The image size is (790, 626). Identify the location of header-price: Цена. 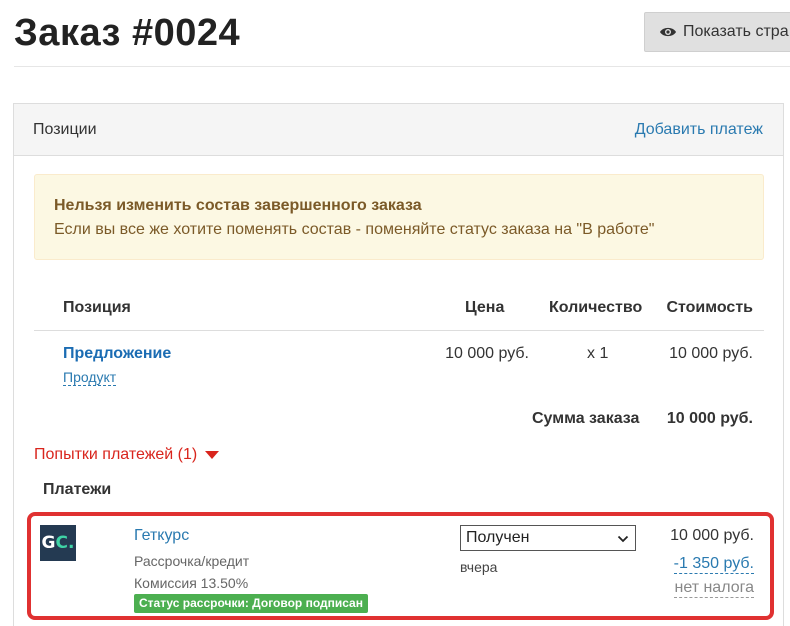
(485, 307).